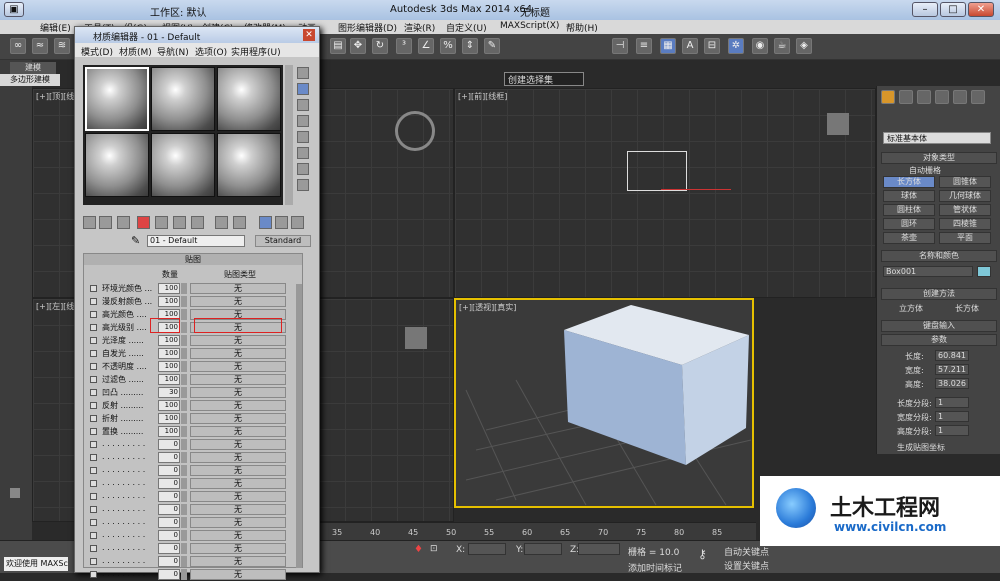 This screenshot has height=581, width=1000. I want to click on map-amount-field: 30, so click(169, 392).